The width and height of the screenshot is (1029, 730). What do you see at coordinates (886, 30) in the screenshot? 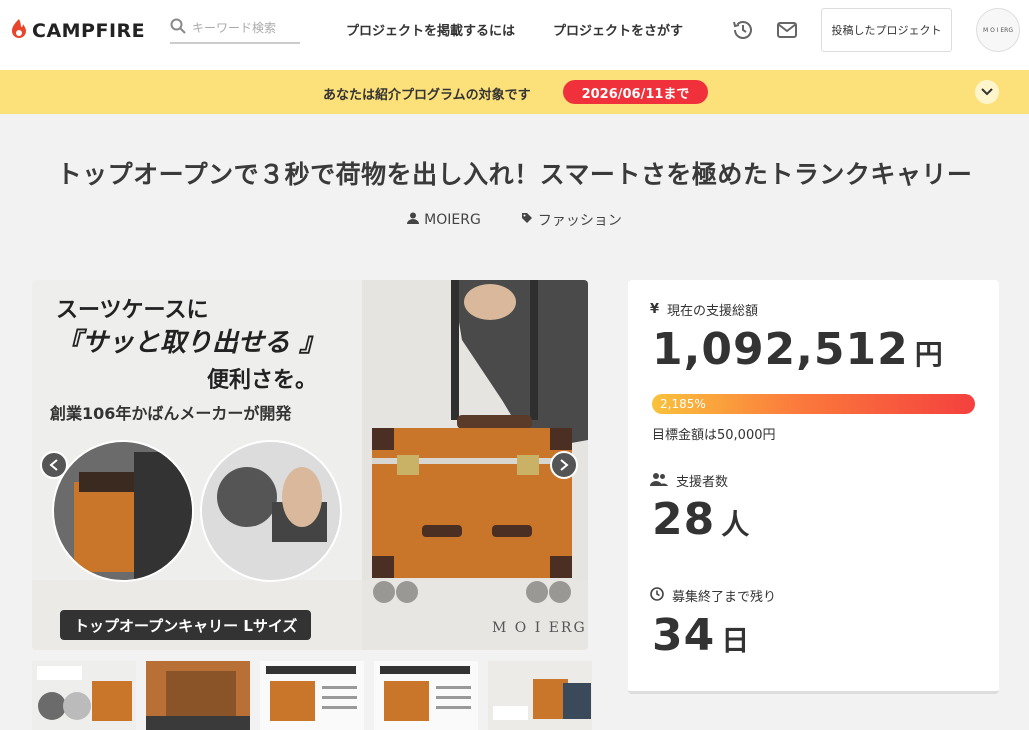
I see `posted-projects-button: 投稿したプロジェクト` at bounding box center [886, 30].